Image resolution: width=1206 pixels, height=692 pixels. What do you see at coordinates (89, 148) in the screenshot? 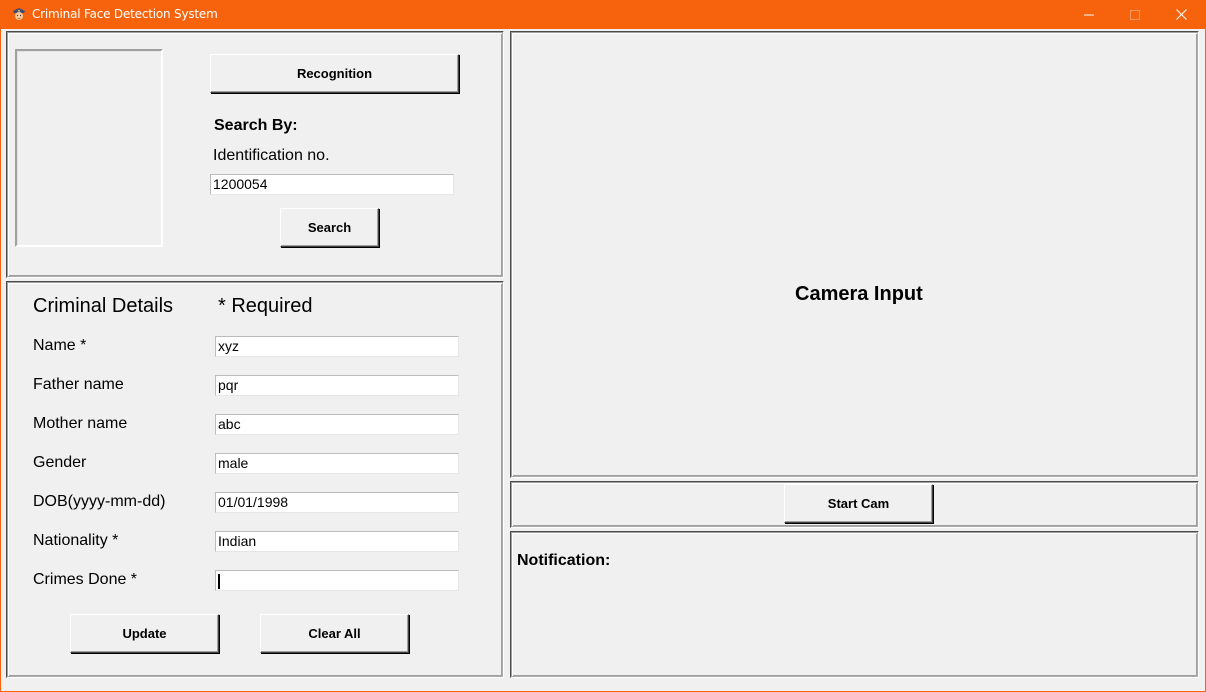
I see `criminal-photo-placeholder` at bounding box center [89, 148].